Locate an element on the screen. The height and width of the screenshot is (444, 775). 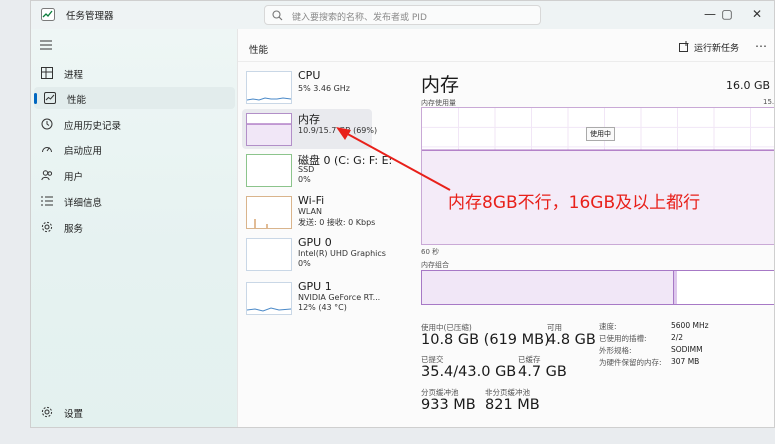
annotation-arrow is located at coordinates (393, 159).